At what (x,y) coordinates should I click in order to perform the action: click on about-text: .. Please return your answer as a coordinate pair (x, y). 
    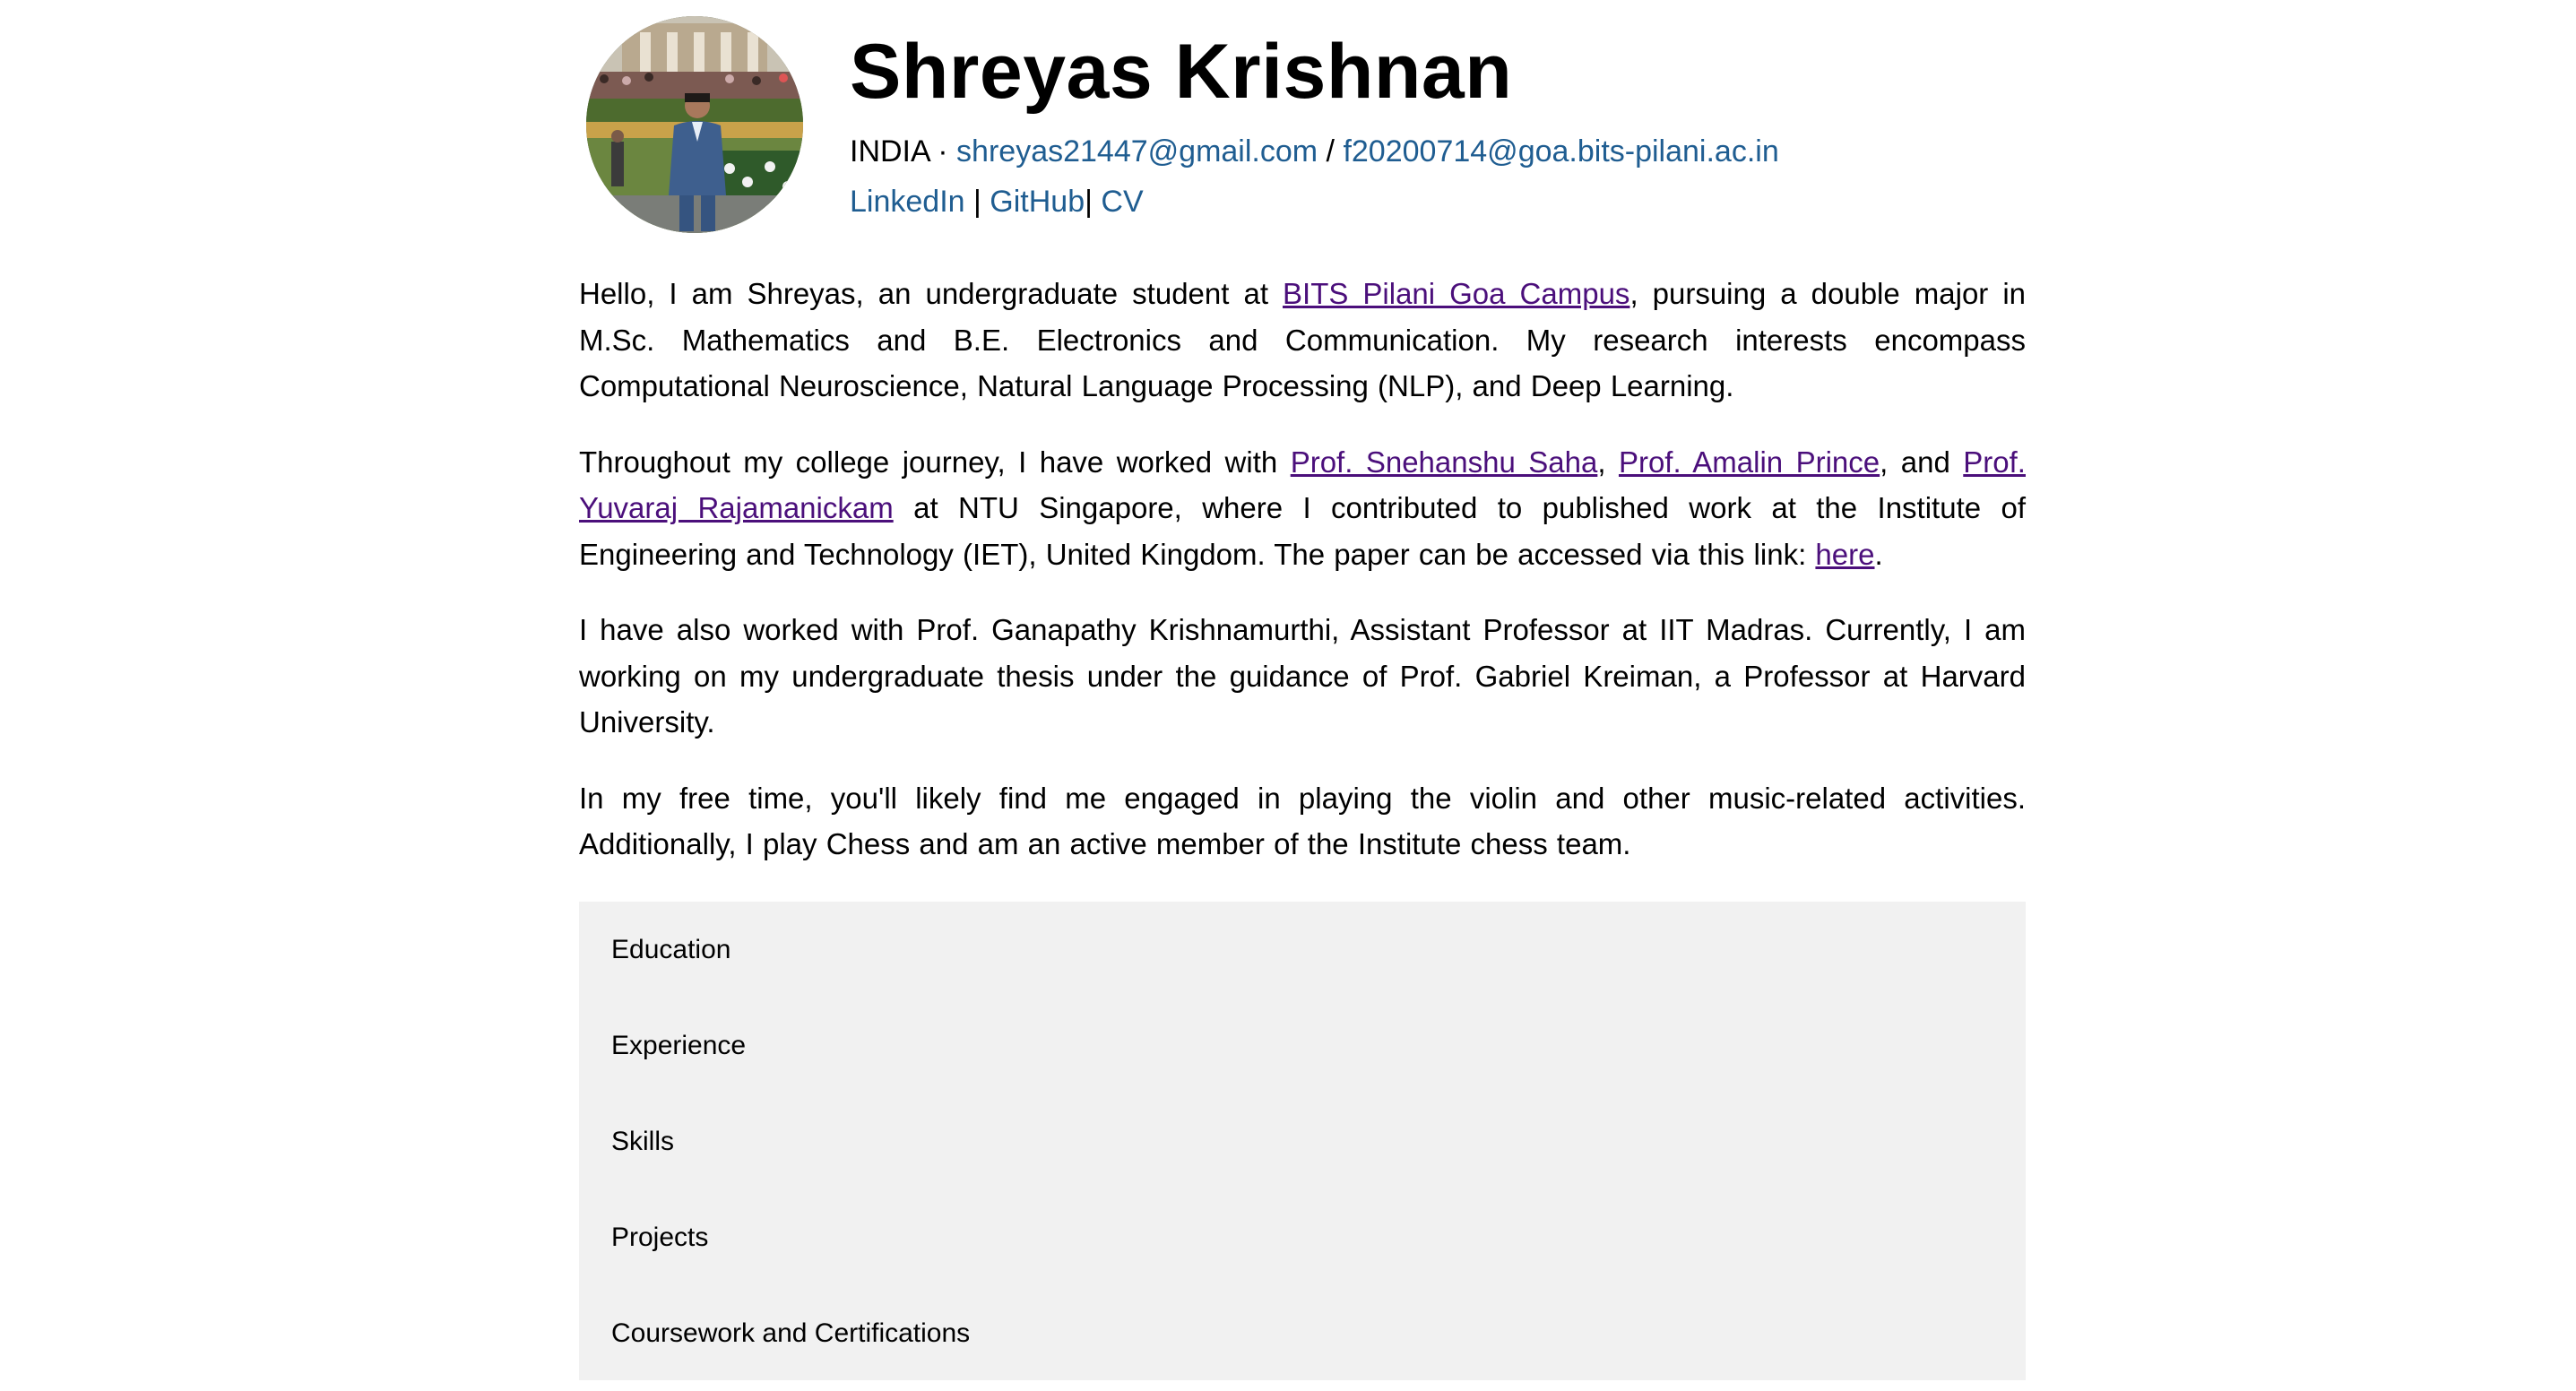
    Looking at the image, I should click on (1878, 554).